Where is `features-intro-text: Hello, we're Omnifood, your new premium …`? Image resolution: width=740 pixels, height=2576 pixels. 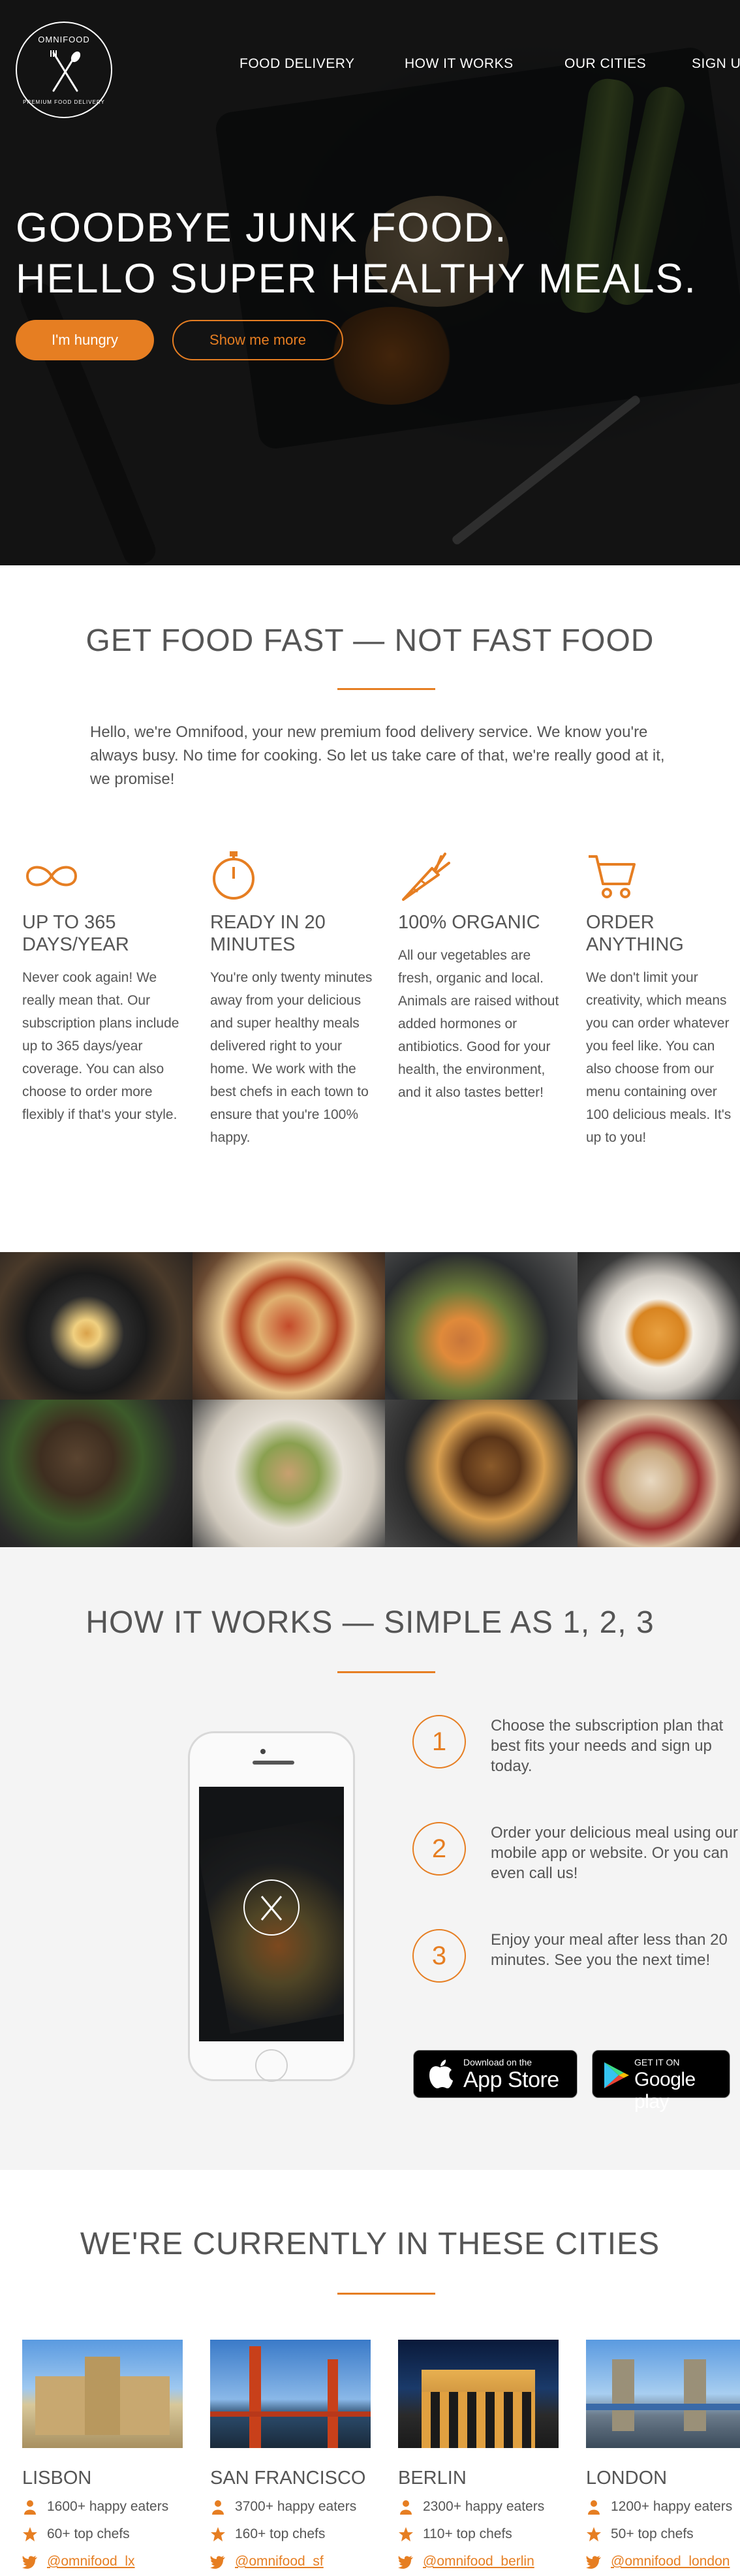 features-intro-text: Hello, we're Omnifood, your new premium … is located at coordinates (377, 755).